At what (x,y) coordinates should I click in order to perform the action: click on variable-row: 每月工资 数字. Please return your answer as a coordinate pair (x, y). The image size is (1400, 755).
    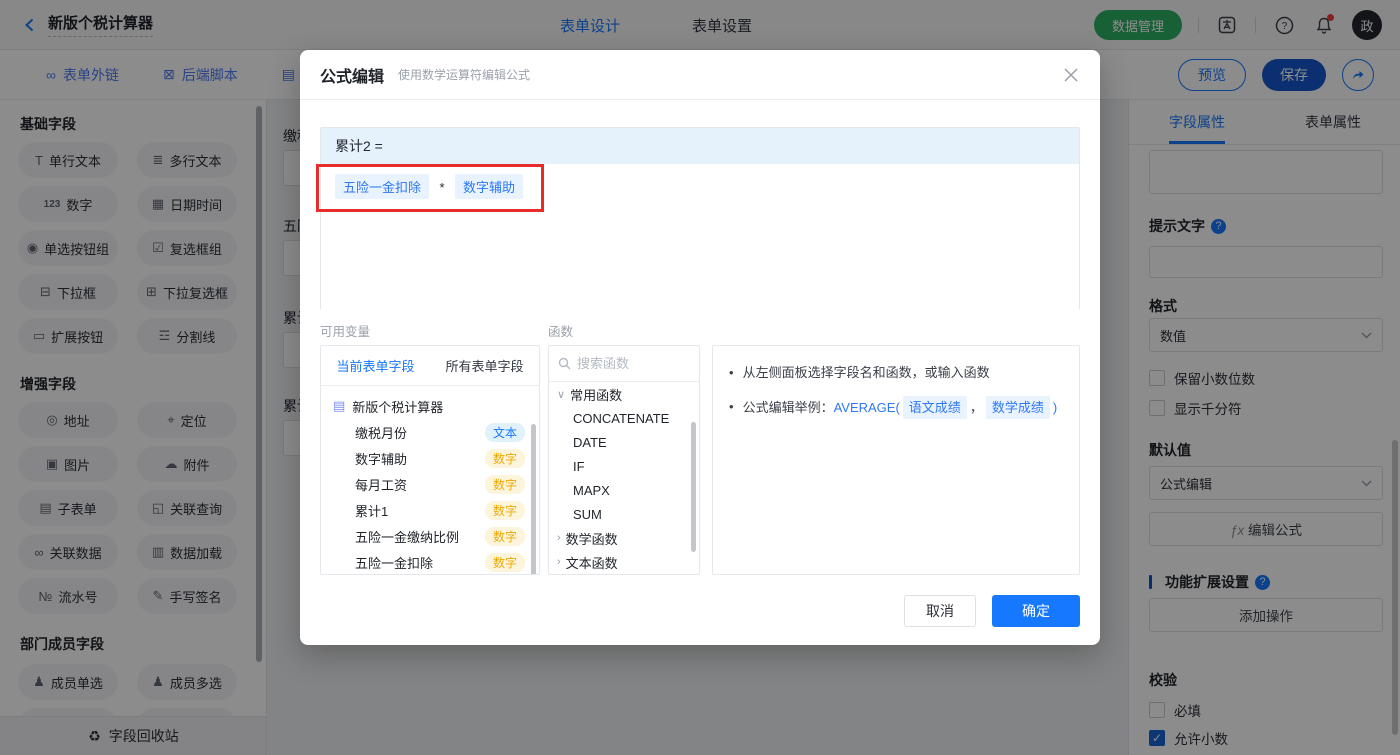
    Looking at the image, I should click on (430, 484).